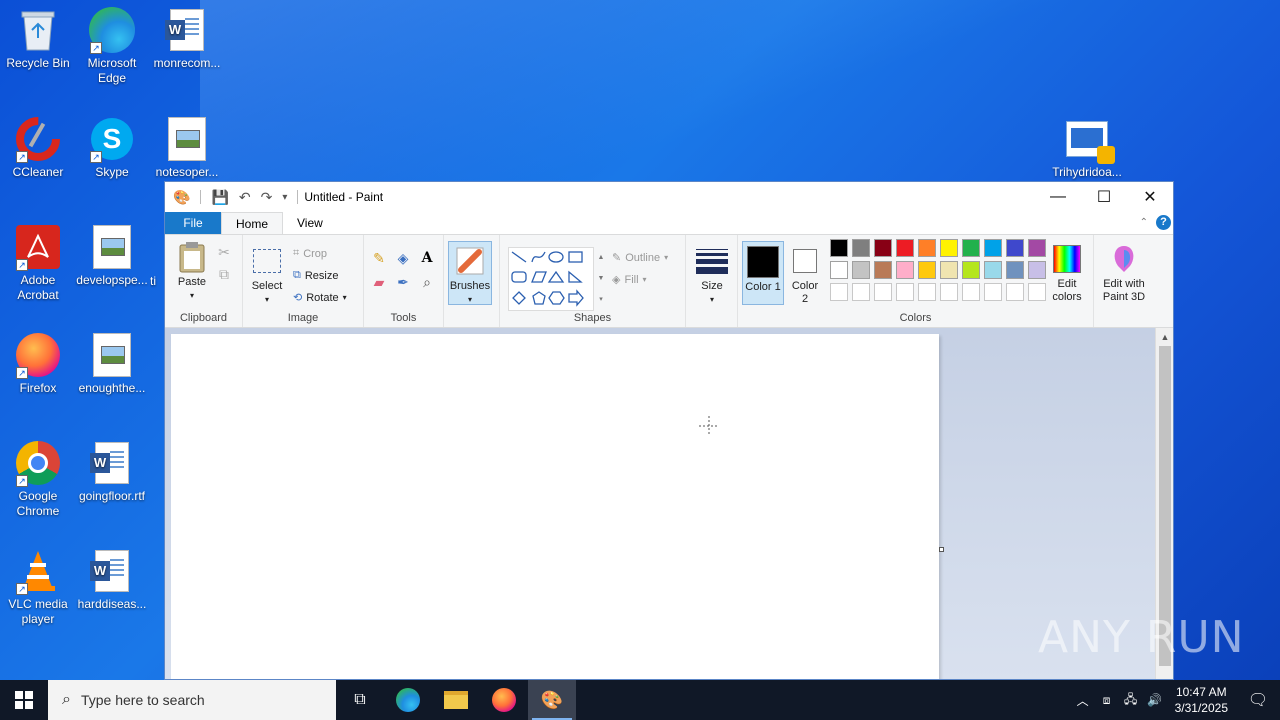 The width and height of the screenshot is (1280, 720). What do you see at coordinates (1083, 700) in the screenshot?
I see `show-hidden-icons-chevron-icon: ︿` at bounding box center [1083, 700].